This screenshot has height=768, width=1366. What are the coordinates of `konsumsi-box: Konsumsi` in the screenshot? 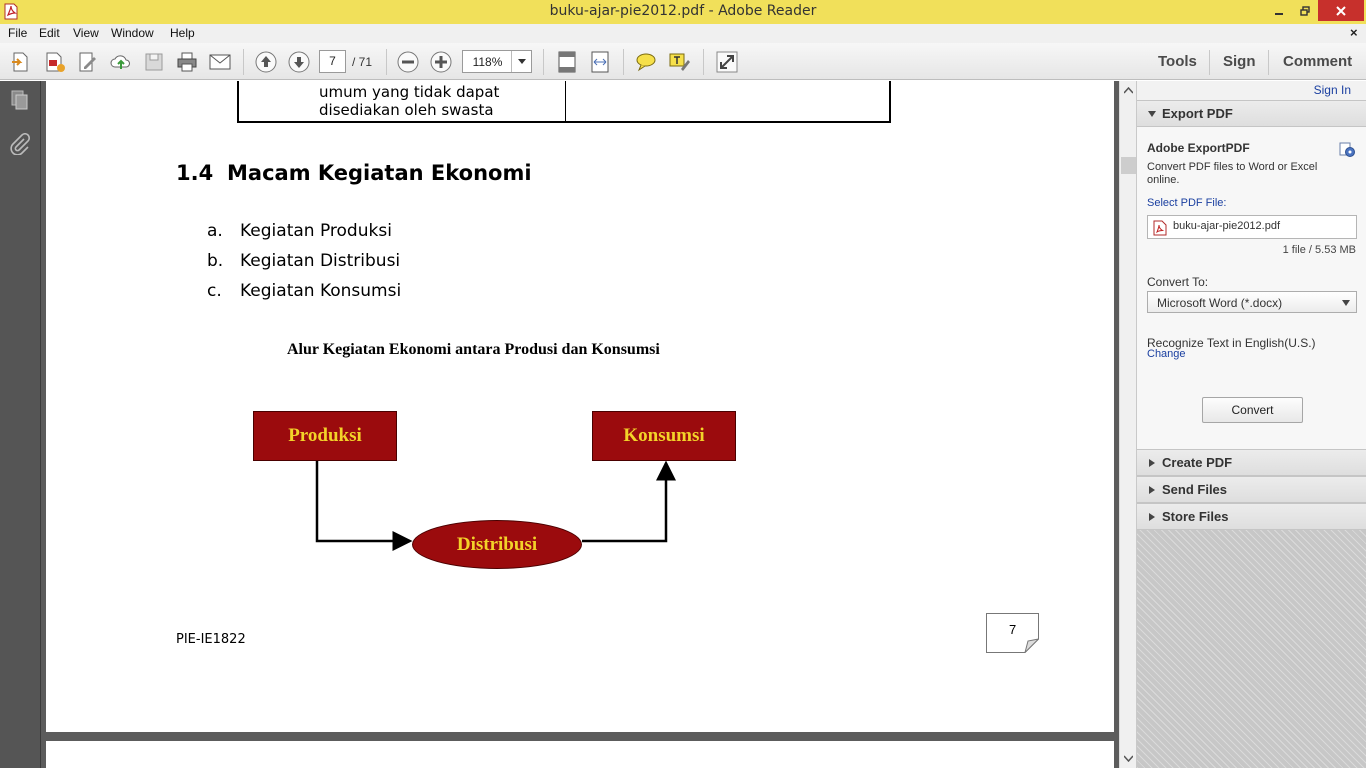 It's located at (664, 436).